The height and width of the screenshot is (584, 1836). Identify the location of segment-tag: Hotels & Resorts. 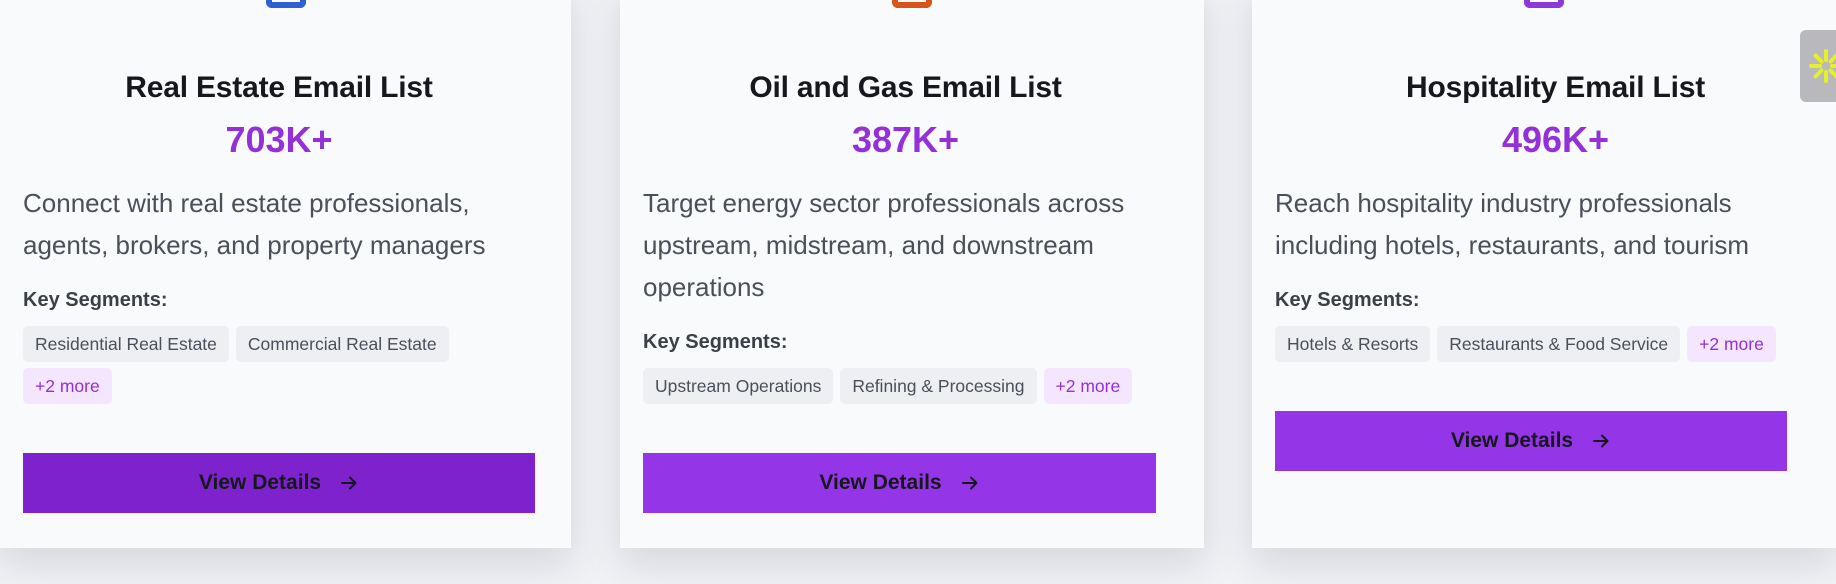
(1353, 344).